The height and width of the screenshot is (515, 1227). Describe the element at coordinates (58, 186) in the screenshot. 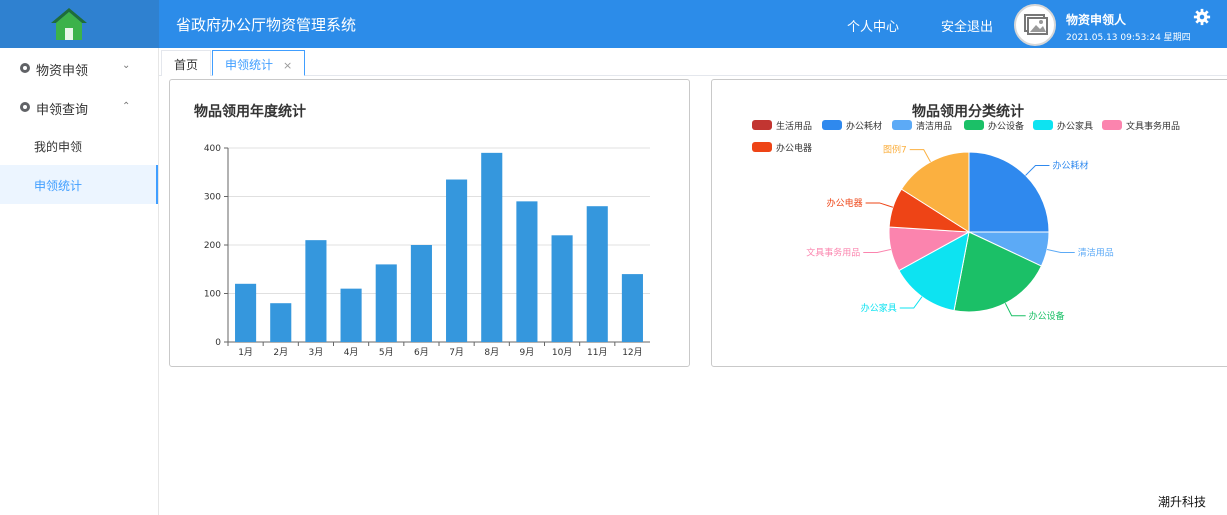

I see `sidebar-subitem-label: 申领统计` at that location.